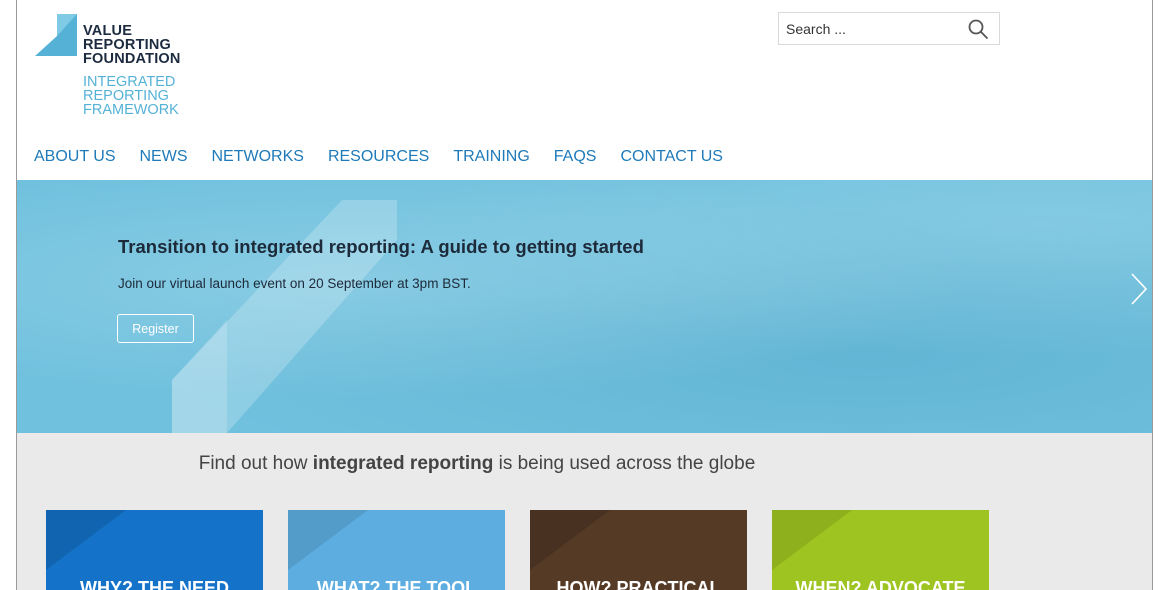 This screenshot has height=590, width=1168. Describe the element at coordinates (880, 550) in the screenshot. I see `tile-when: WHEN? ADVOCATE` at that location.